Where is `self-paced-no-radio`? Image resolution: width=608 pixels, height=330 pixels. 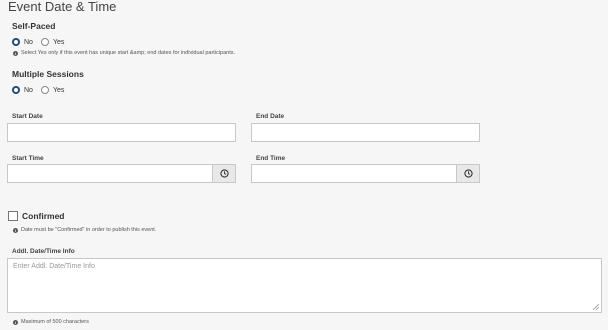 self-paced-no-radio is located at coordinates (16, 42).